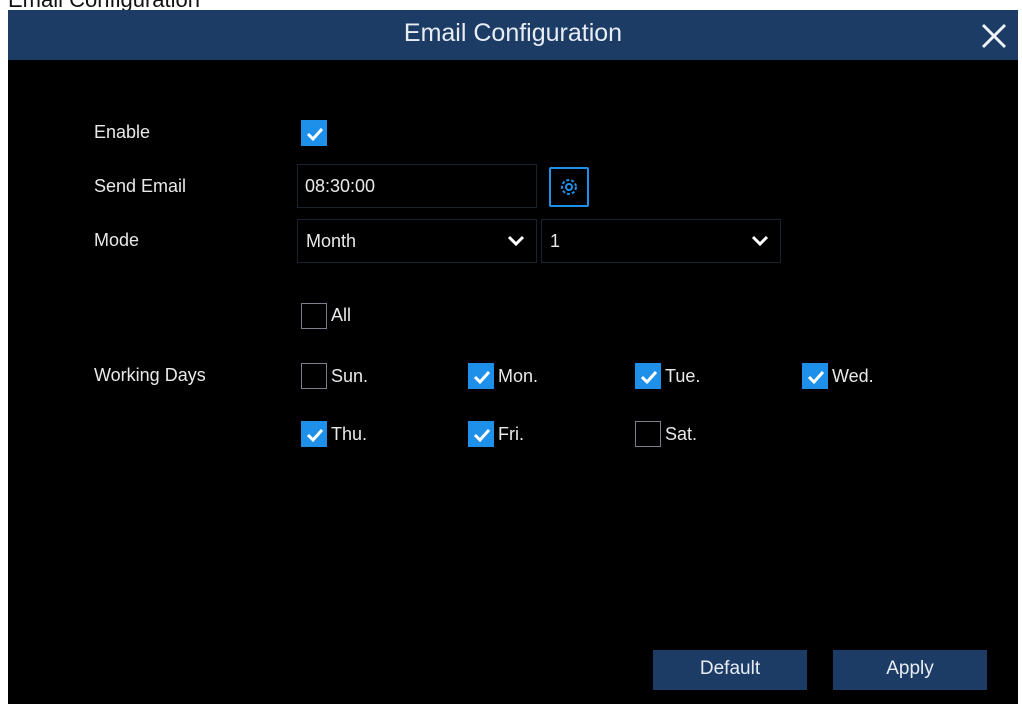 This screenshot has width=1022, height=704. Describe the element at coordinates (117, 240) in the screenshot. I see `mode-label: Mode` at that location.